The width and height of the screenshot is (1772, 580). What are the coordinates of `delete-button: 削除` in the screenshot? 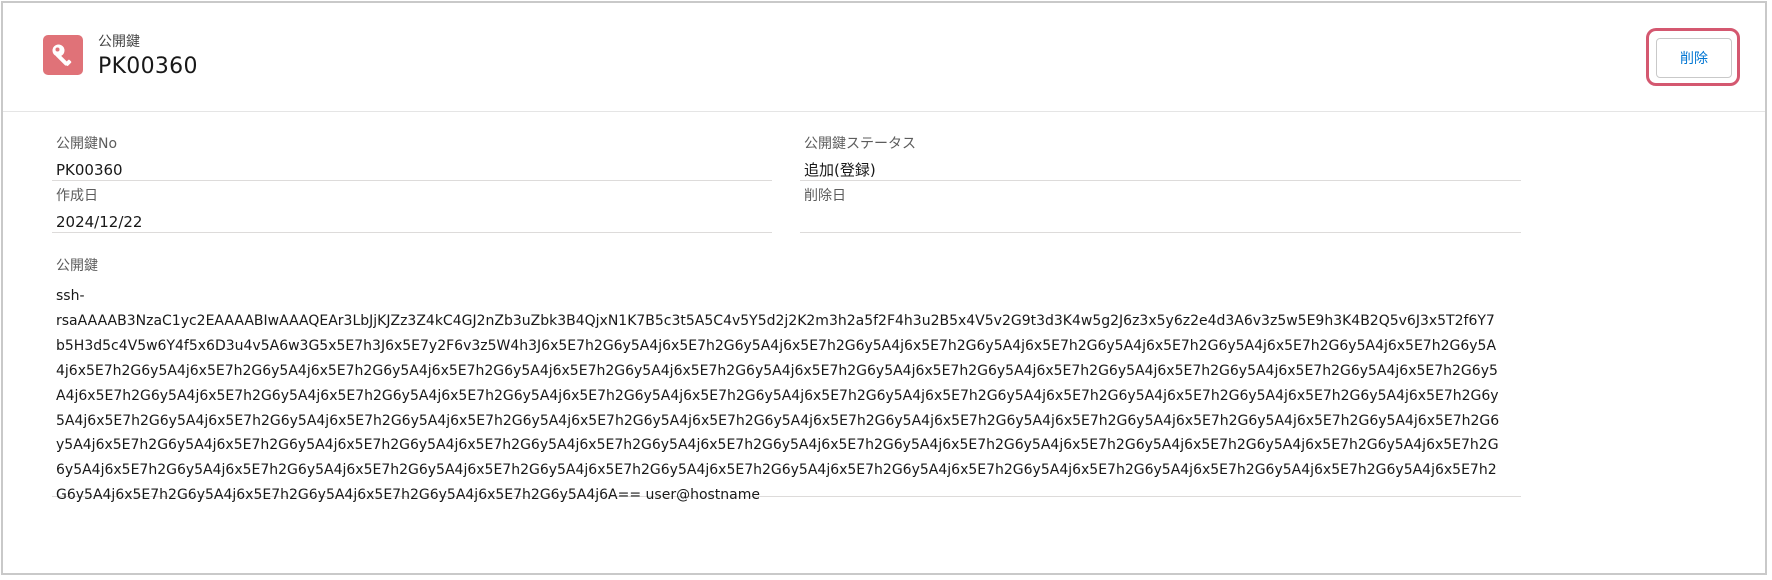 It's located at (1694, 58).